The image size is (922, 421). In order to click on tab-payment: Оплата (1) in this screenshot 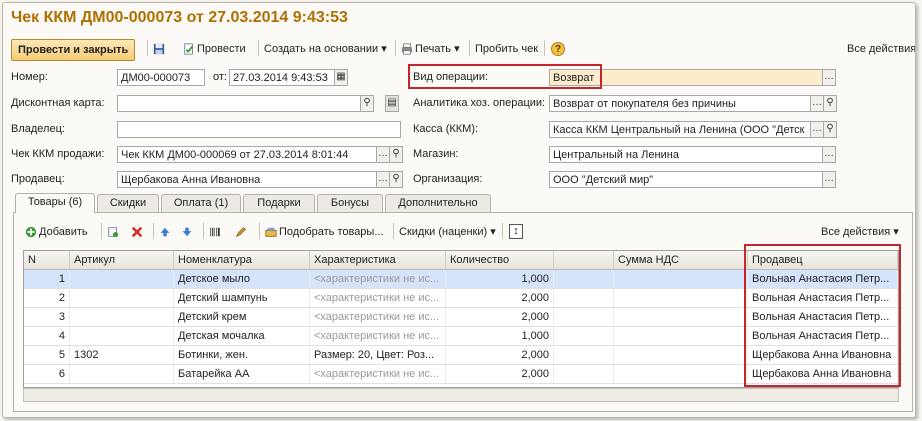, I will do `click(201, 203)`.